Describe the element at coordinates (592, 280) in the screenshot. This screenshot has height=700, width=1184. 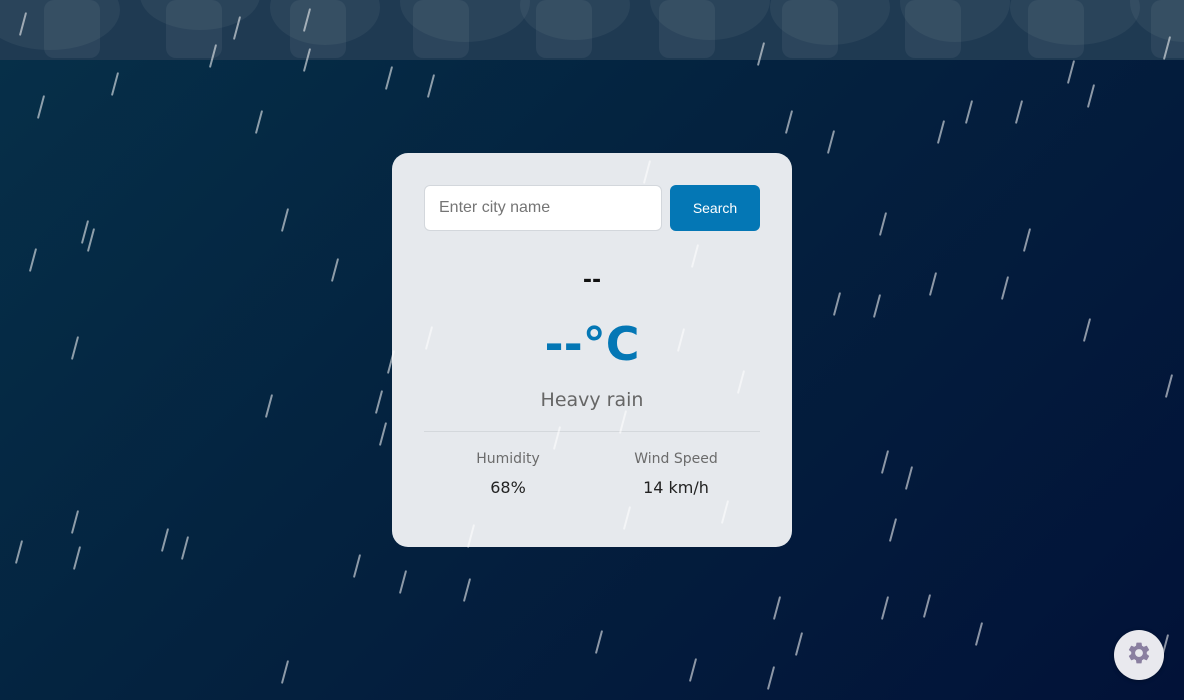
I see `city-name: --` at that location.